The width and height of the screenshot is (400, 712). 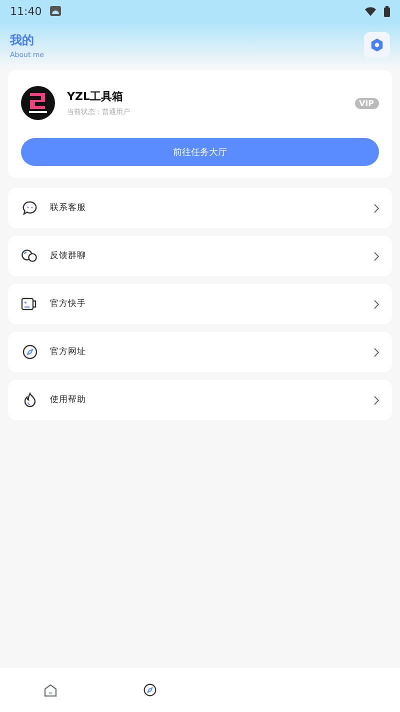 I want to click on app-name: YZL工具箱, so click(x=95, y=96).